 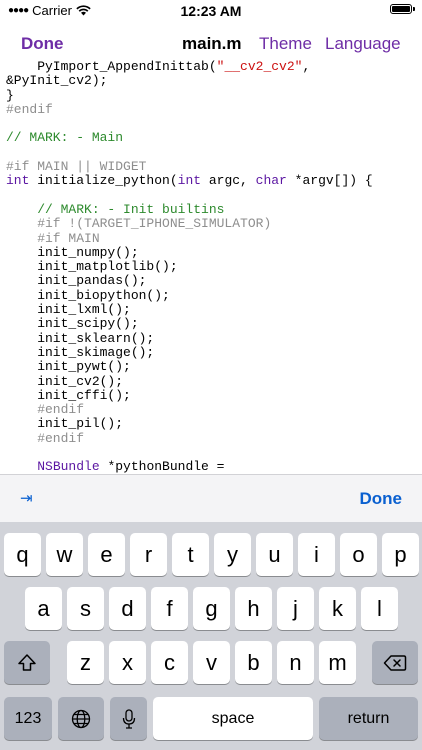 What do you see at coordinates (211, 608) in the screenshot?
I see `key-g: g` at bounding box center [211, 608].